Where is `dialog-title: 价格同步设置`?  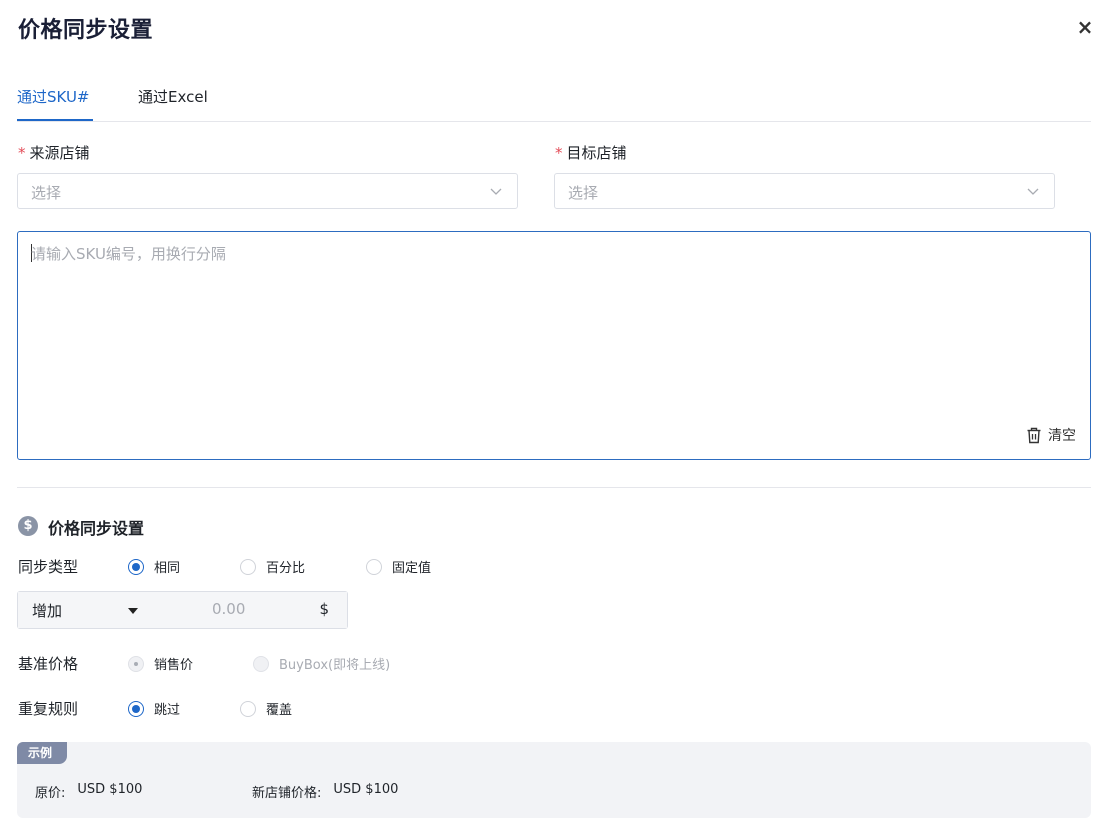
dialog-title: 价格同步设置 is located at coordinates (86, 30).